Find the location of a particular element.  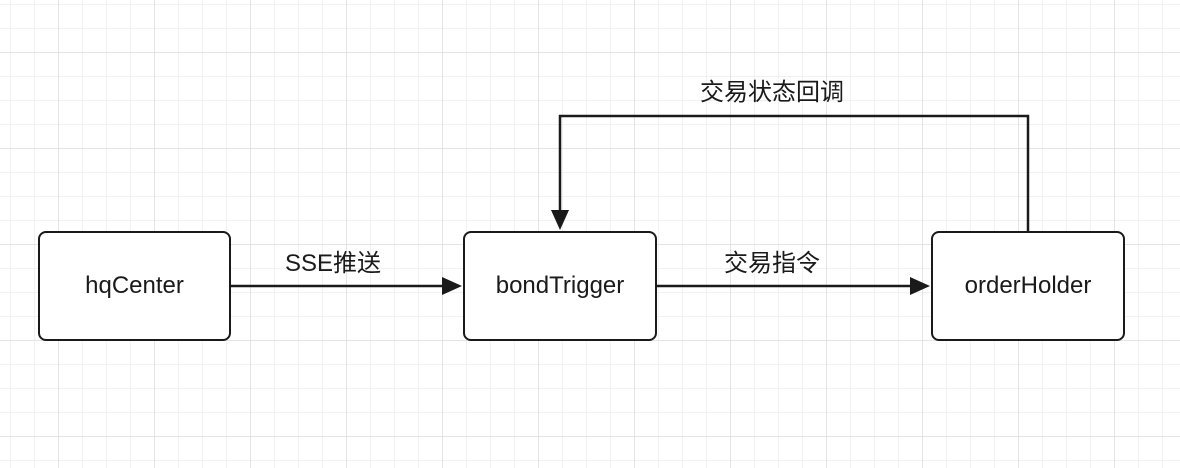

arrowhead-bondtrigger-top is located at coordinates (560, 220).